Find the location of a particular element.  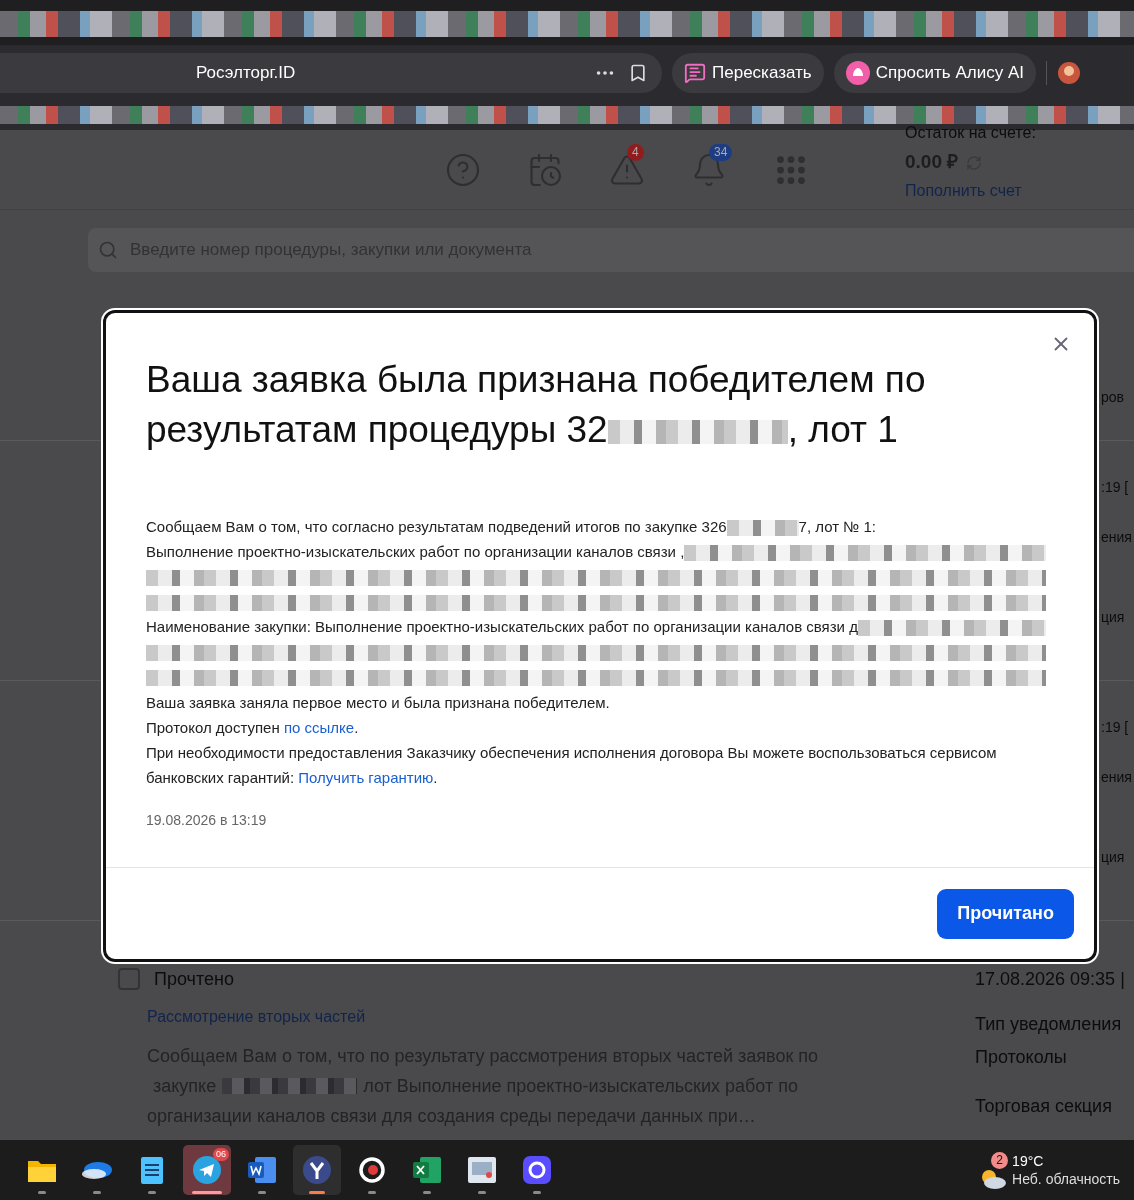

notepad-icon is located at coordinates (152, 1170).